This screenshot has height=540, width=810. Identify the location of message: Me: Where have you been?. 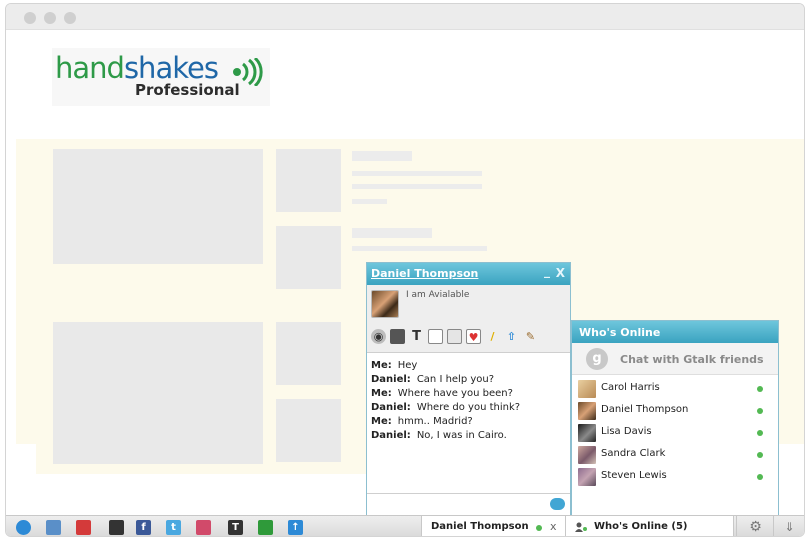
(442, 393).